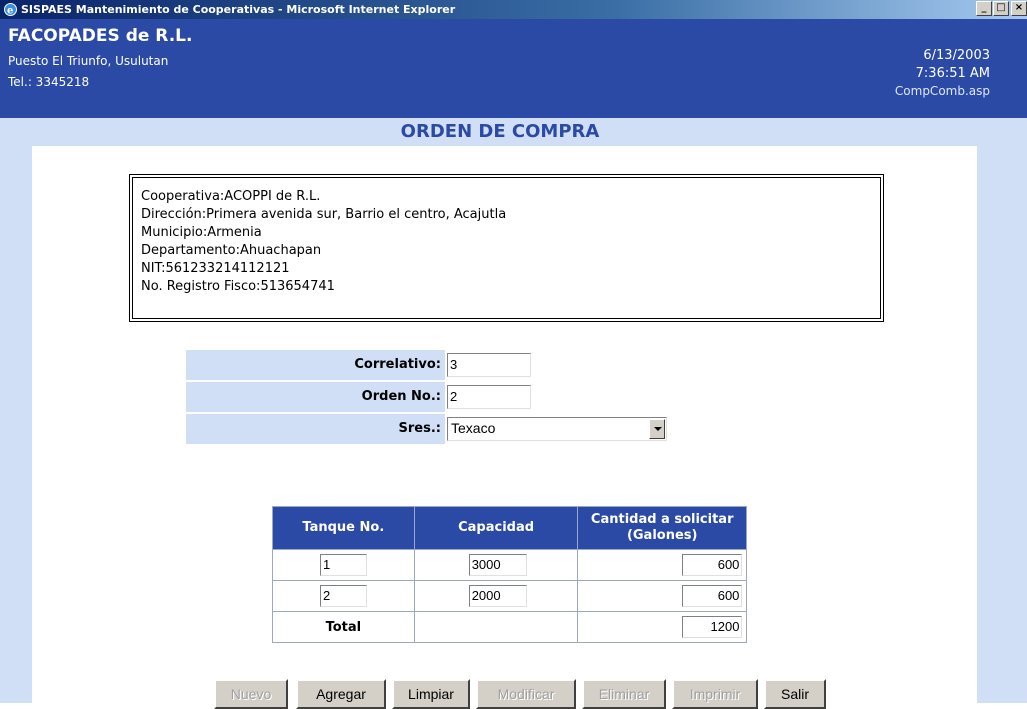 Image resolution: width=1027 pixels, height=709 pixels. I want to click on header-tanque: Tanque No., so click(343, 528).